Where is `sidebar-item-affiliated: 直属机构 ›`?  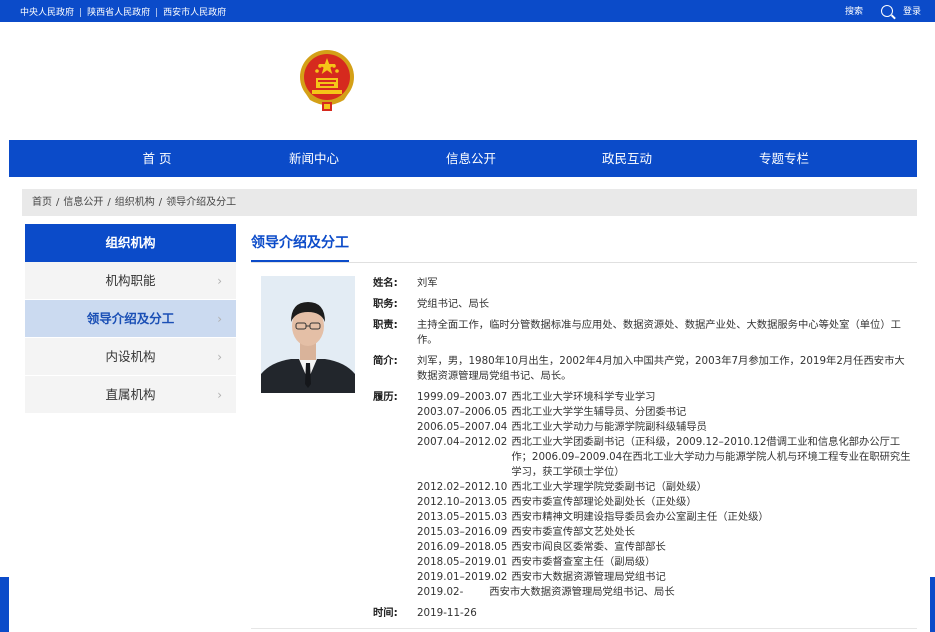
sidebar-item-affiliated: 直属机构 › is located at coordinates (130, 395).